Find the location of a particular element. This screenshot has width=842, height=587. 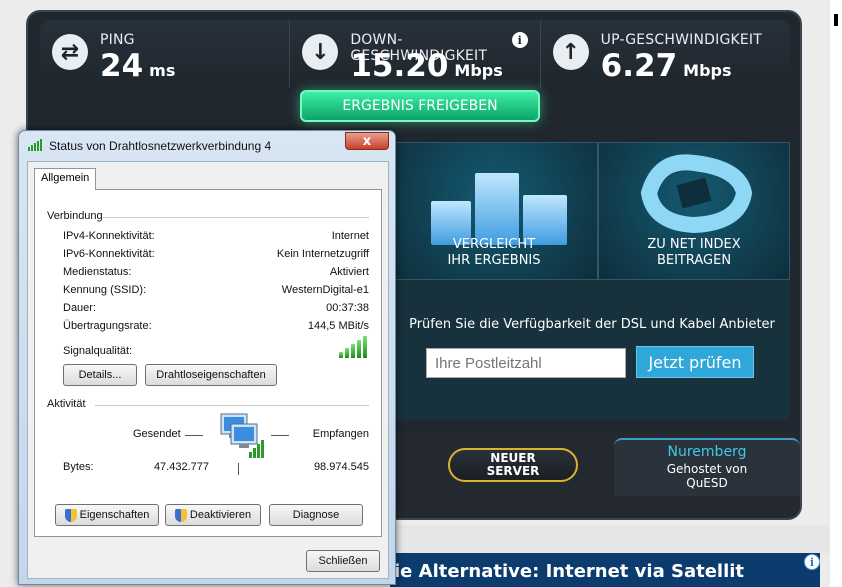

signal-strength-icon is located at coordinates (354, 347).